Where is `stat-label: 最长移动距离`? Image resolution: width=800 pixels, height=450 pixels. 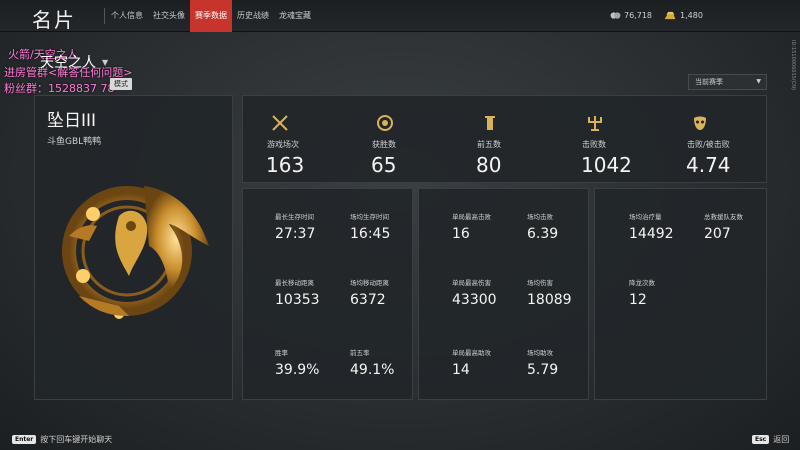 stat-label: 最长移动距离 is located at coordinates (294, 283).